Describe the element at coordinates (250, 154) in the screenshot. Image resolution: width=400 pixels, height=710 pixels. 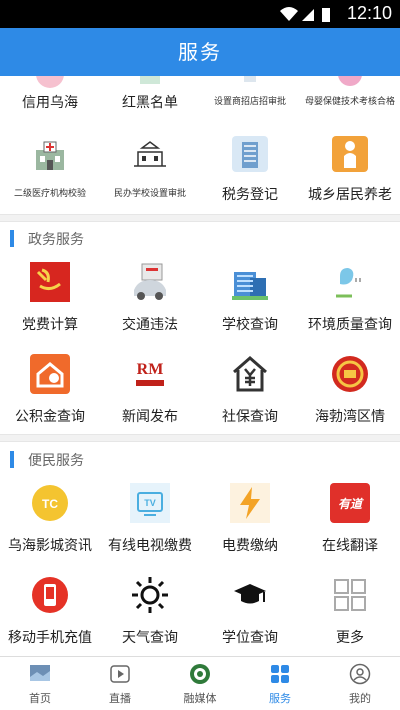
I see `tax-icon` at that location.